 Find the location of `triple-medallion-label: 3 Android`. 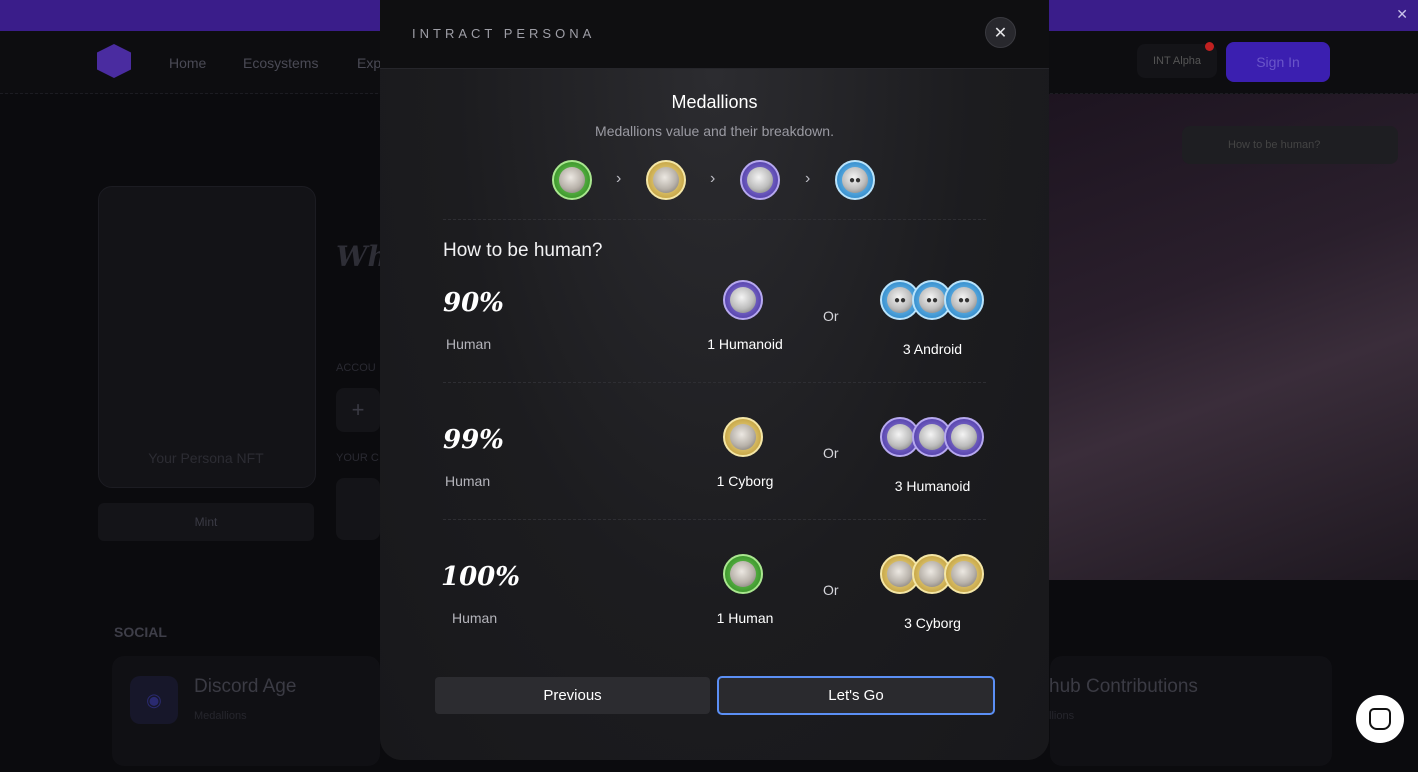

triple-medallion-label: 3 Android is located at coordinates (932, 349).